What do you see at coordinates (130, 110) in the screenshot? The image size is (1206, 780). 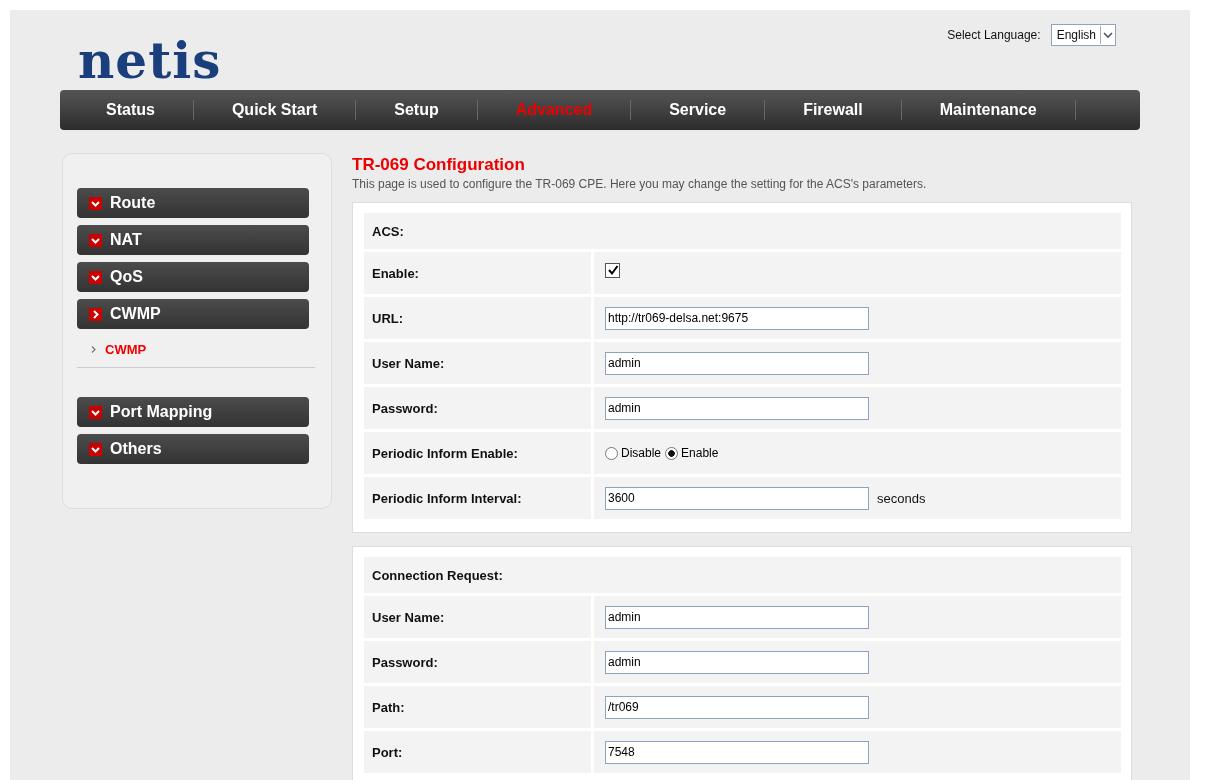 I see `nav-tab: Status` at bounding box center [130, 110].